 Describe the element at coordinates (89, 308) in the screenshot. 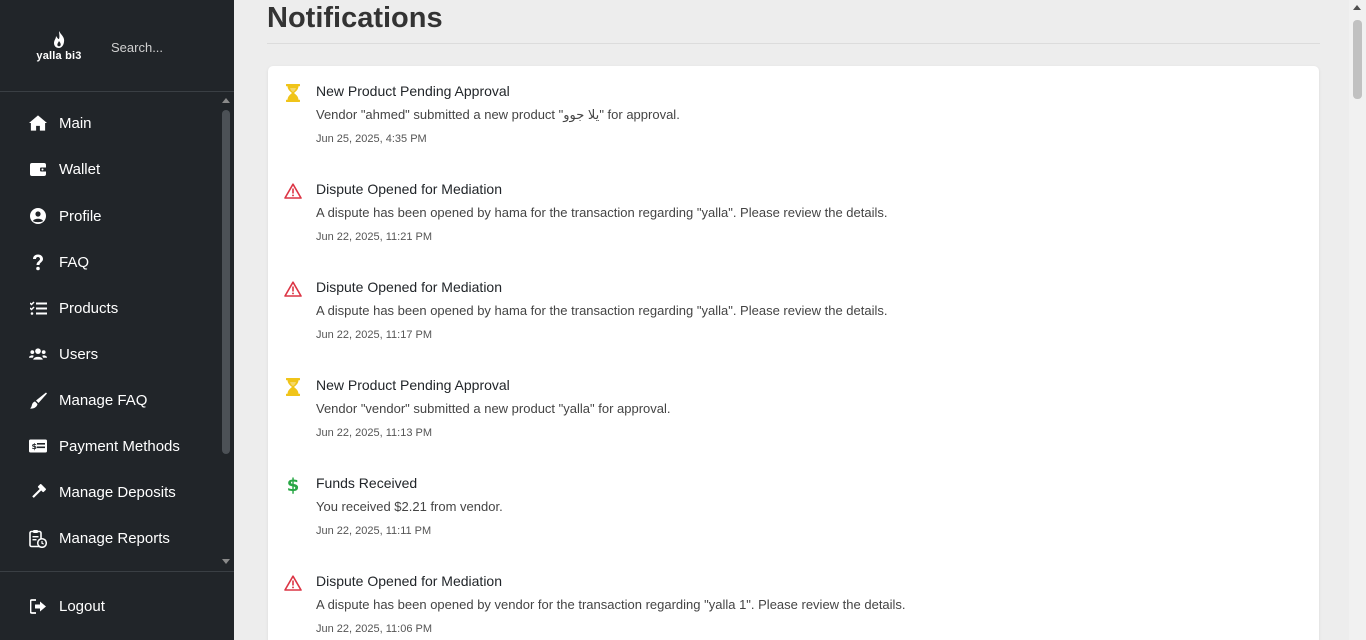

I see `sidebar-item-label: Products` at that location.